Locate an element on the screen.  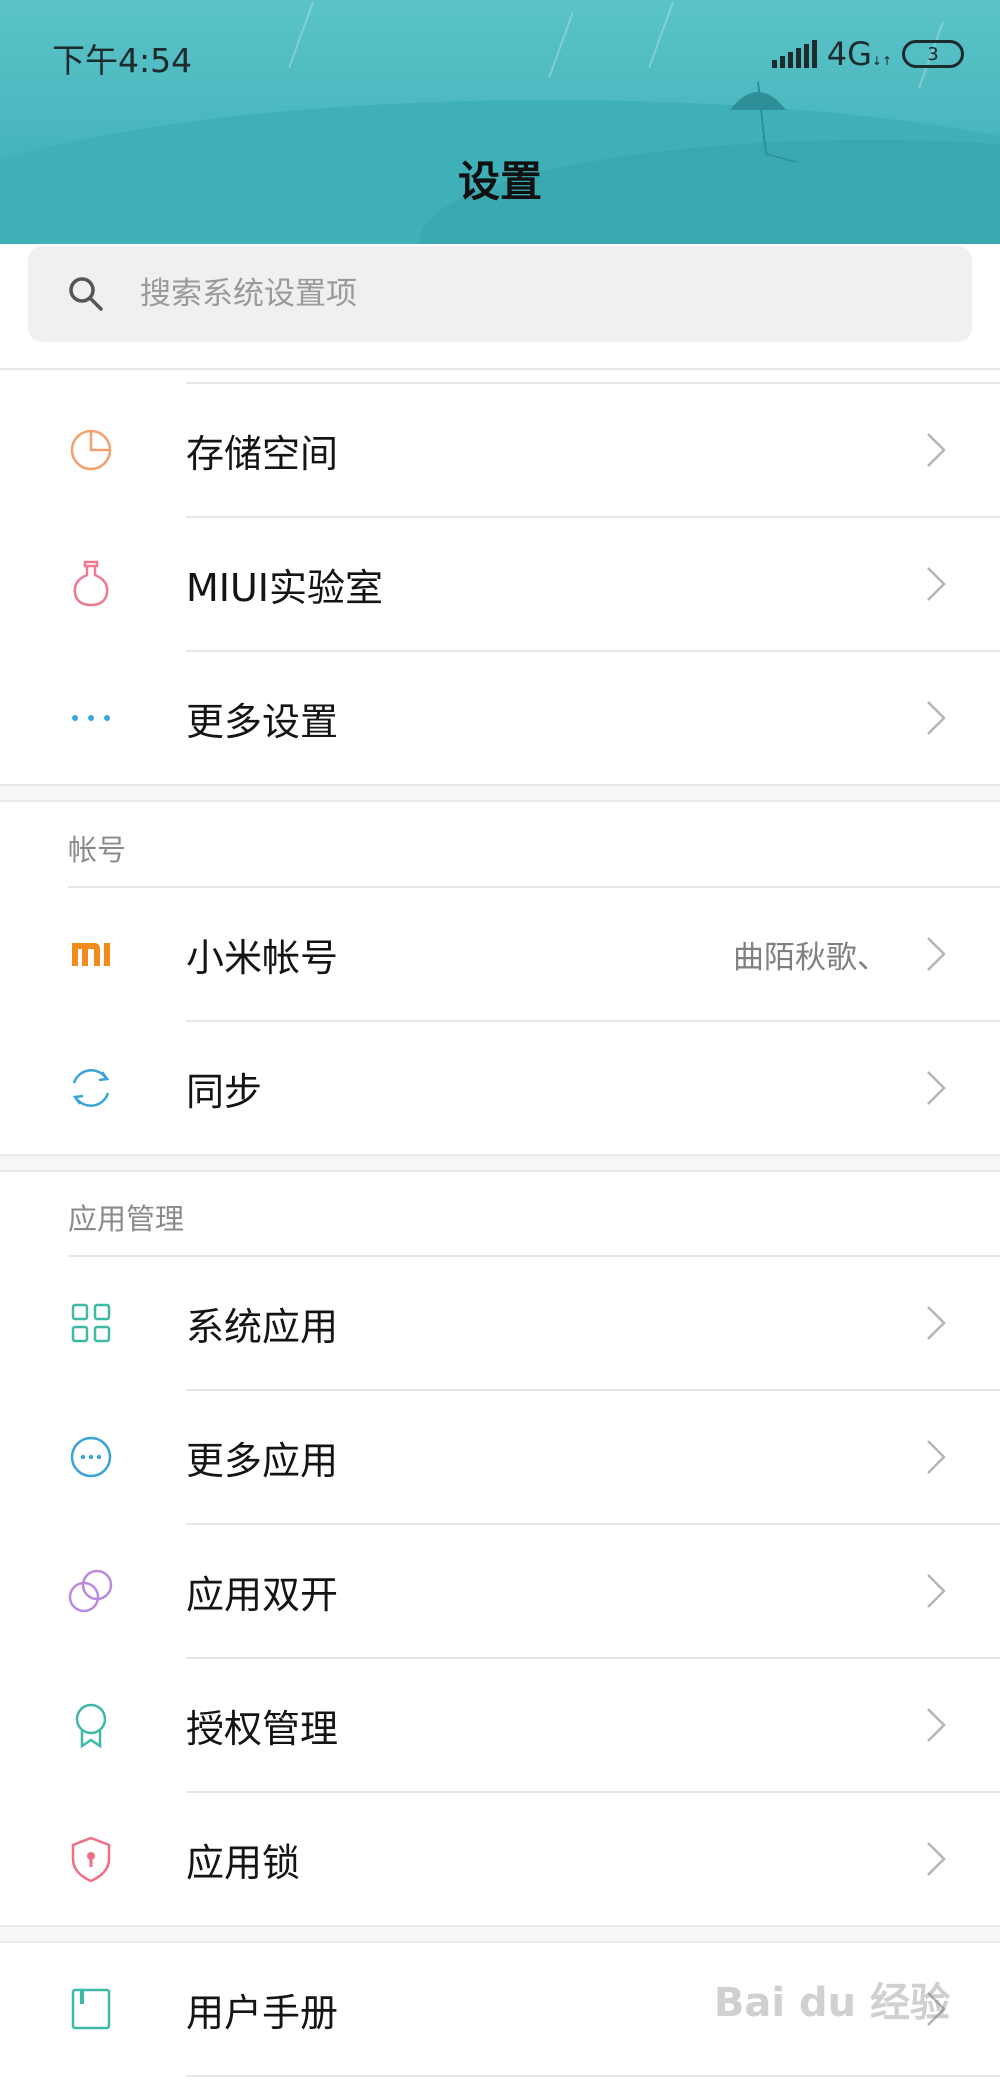
more-circle-icon is located at coordinates (91, 1457).